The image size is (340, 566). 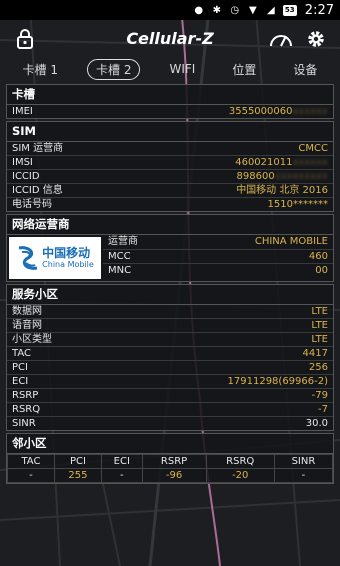 What do you see at coordinates (170, 396) in the screenshot?
I see `serving-row: RSRP -79` at bounding box center [170, 396].